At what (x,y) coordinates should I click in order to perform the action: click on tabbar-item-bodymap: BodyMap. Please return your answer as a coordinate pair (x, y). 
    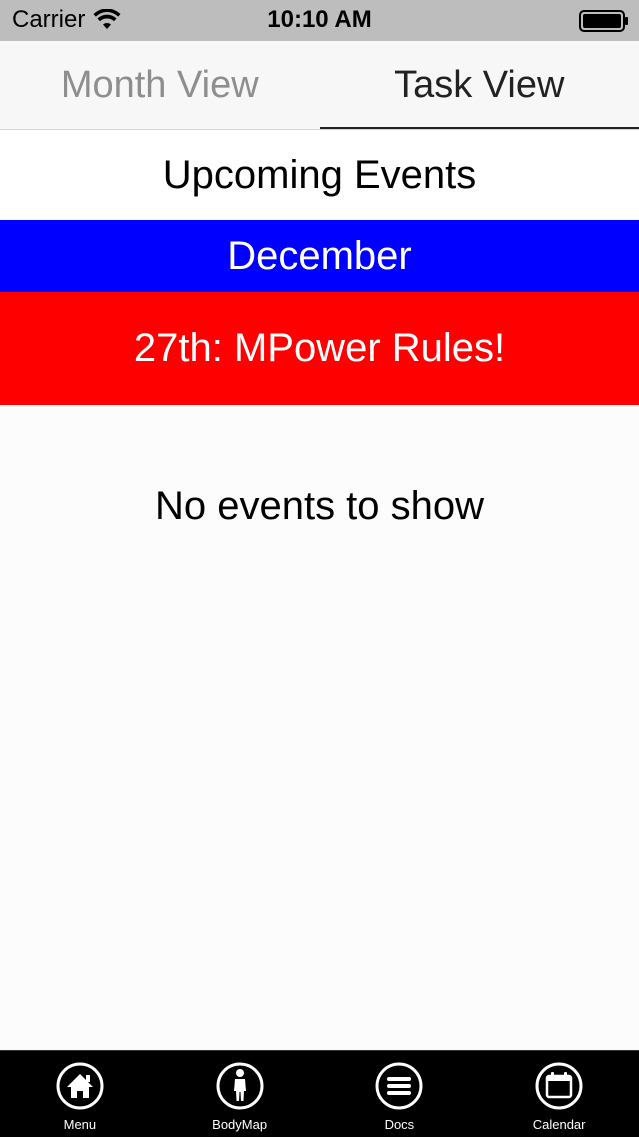
    Looking at the image, I should click on (240, 1094).